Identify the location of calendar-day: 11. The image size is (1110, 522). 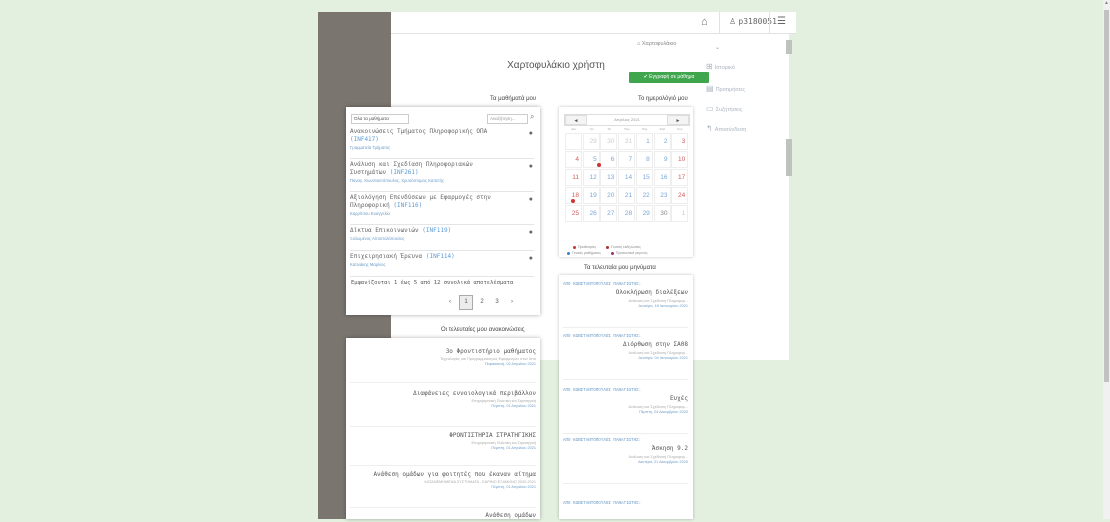
(573, 177).